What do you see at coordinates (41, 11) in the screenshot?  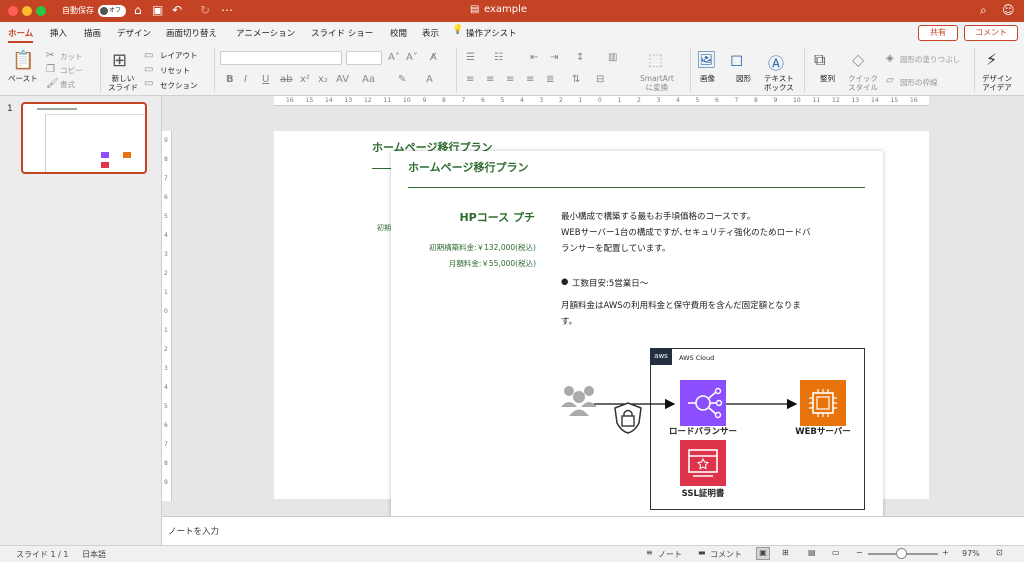 I see `zoom-window-button` at bounding box center [41, 11].